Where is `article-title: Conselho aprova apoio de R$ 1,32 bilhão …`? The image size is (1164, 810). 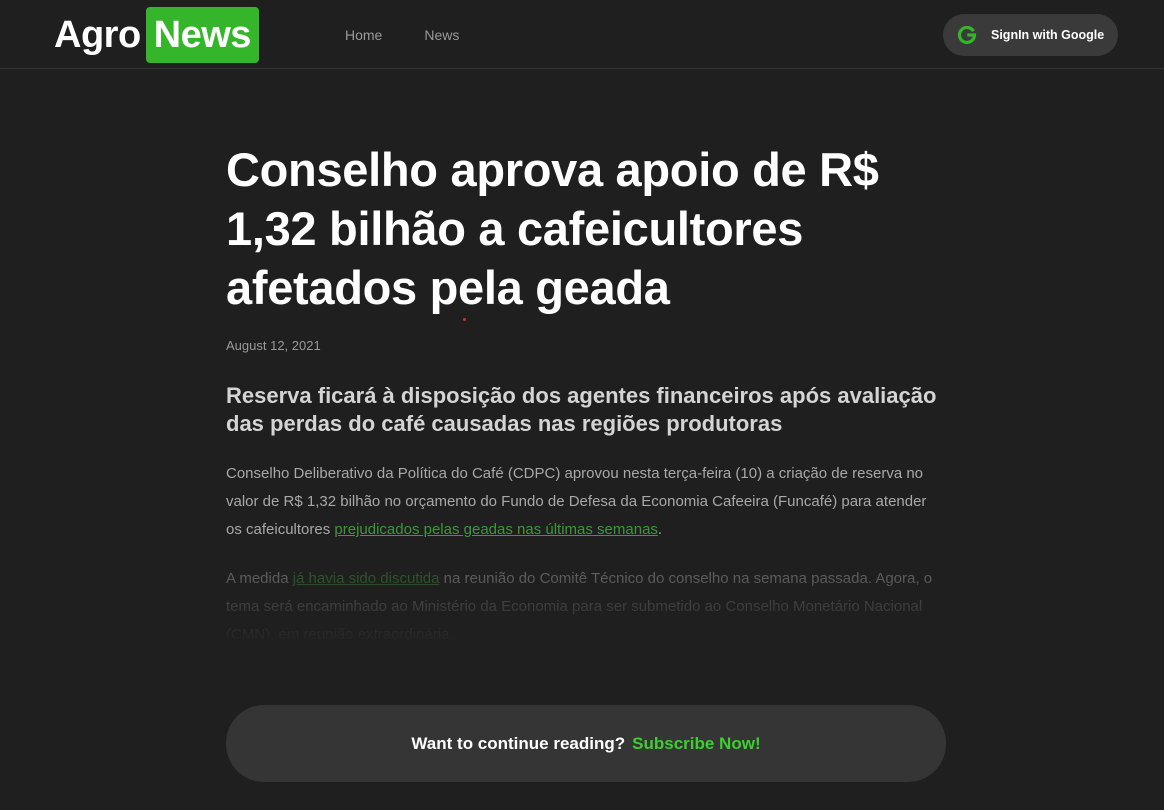 article-title: Conselho aprova apoio de R$ 1,32 bilhão … is located at coordinates (552, 228).